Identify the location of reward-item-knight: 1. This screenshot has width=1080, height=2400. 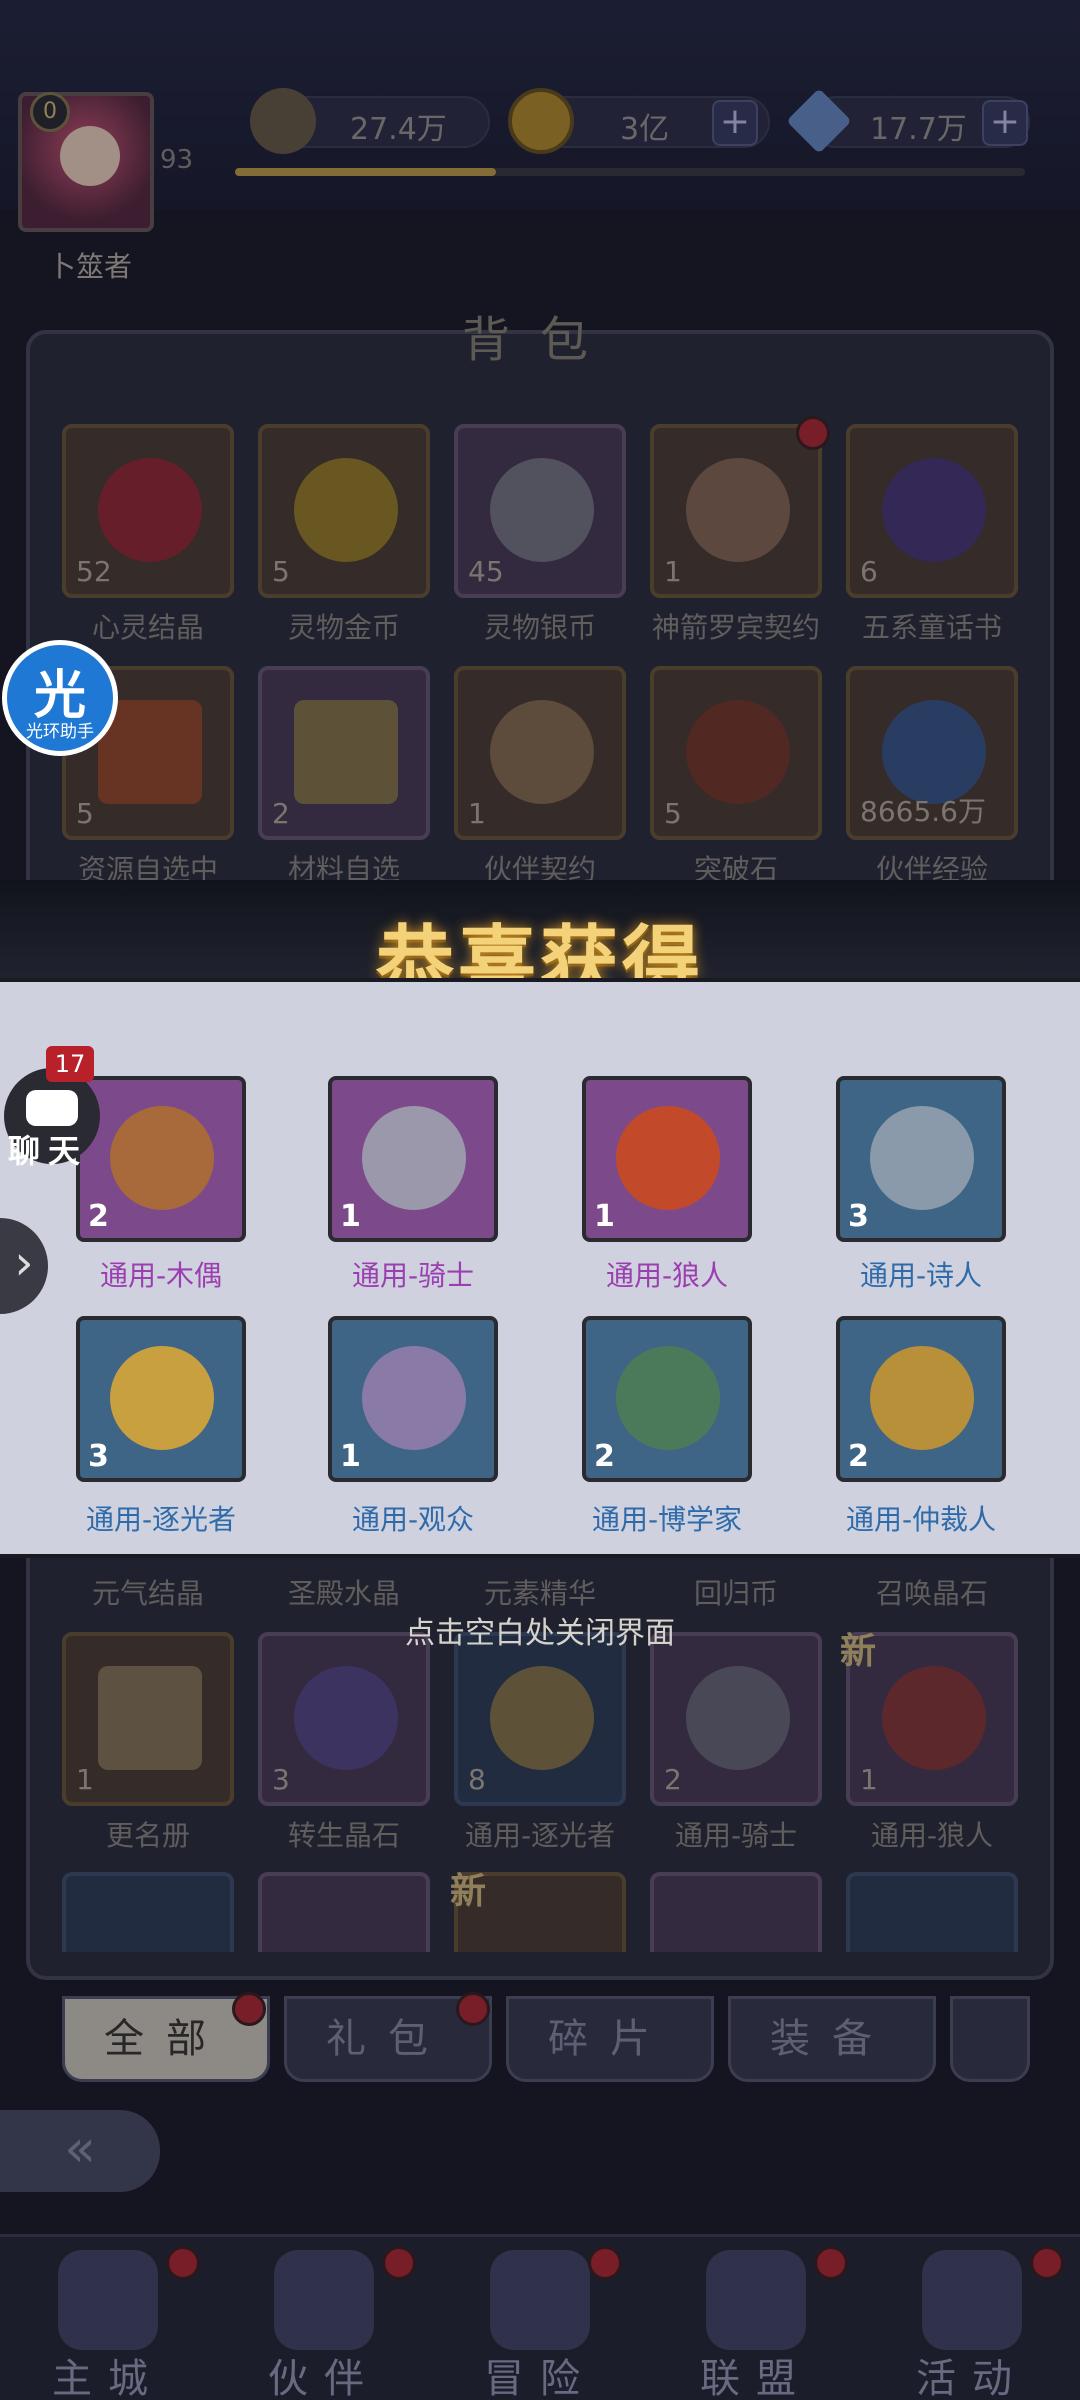
(413, 1159).